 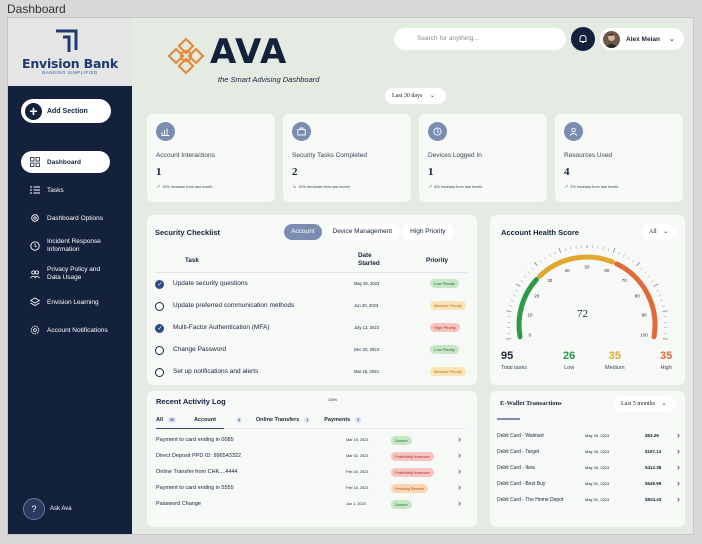 What do you see at coordinates (35, 330) in the screenshot?
I see `settings-icon` at bounding box center [35, 330].